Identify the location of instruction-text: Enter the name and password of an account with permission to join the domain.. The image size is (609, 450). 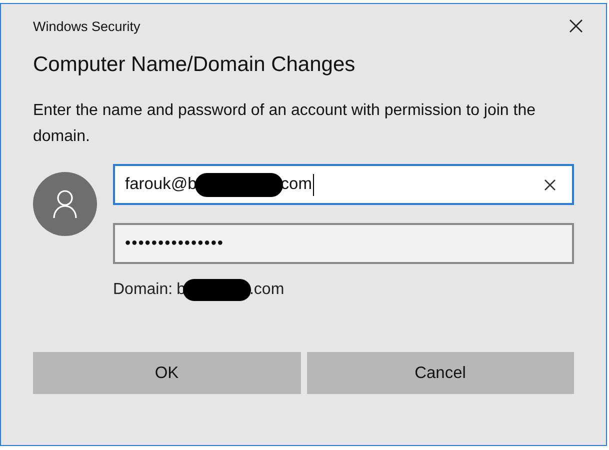
(285, 124).